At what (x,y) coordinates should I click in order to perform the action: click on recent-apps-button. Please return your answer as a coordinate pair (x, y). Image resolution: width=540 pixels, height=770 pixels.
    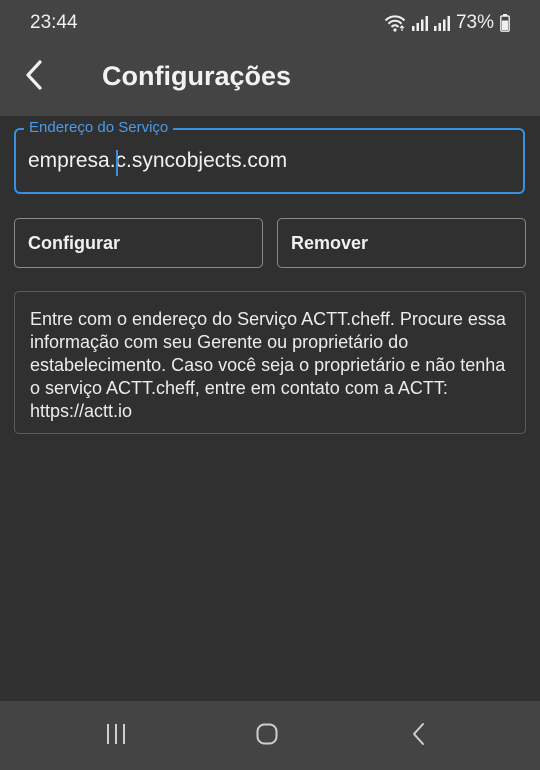
    Looking at the image, I should click on (116, 736).